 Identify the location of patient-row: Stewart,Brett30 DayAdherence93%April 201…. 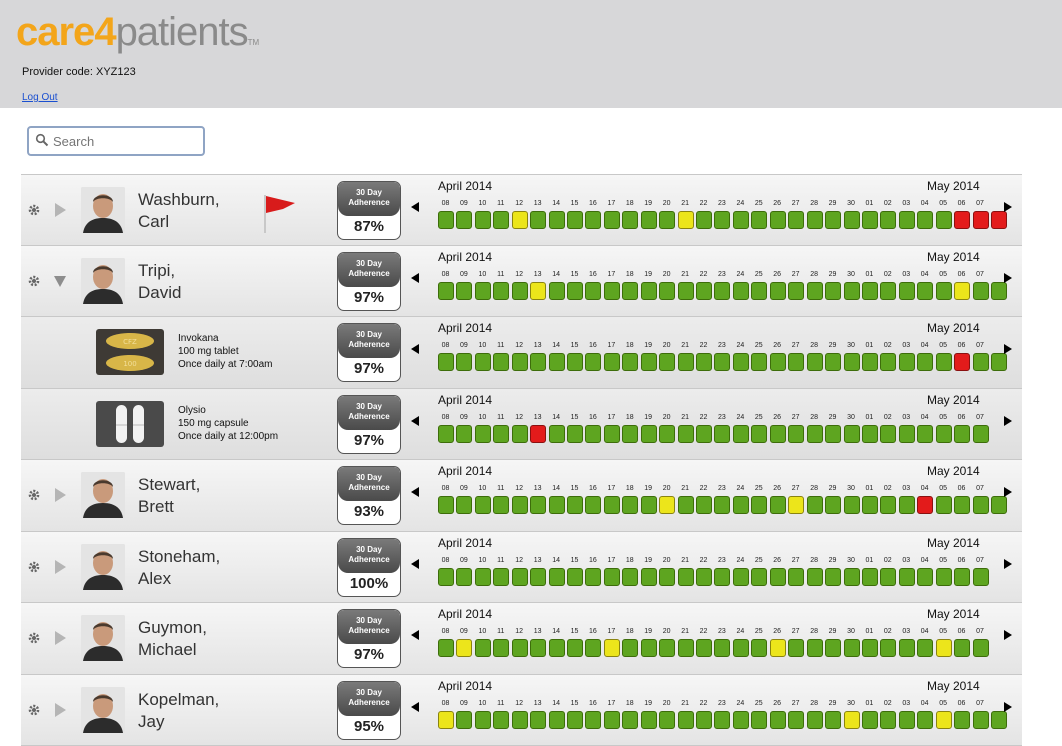
(521, 496).